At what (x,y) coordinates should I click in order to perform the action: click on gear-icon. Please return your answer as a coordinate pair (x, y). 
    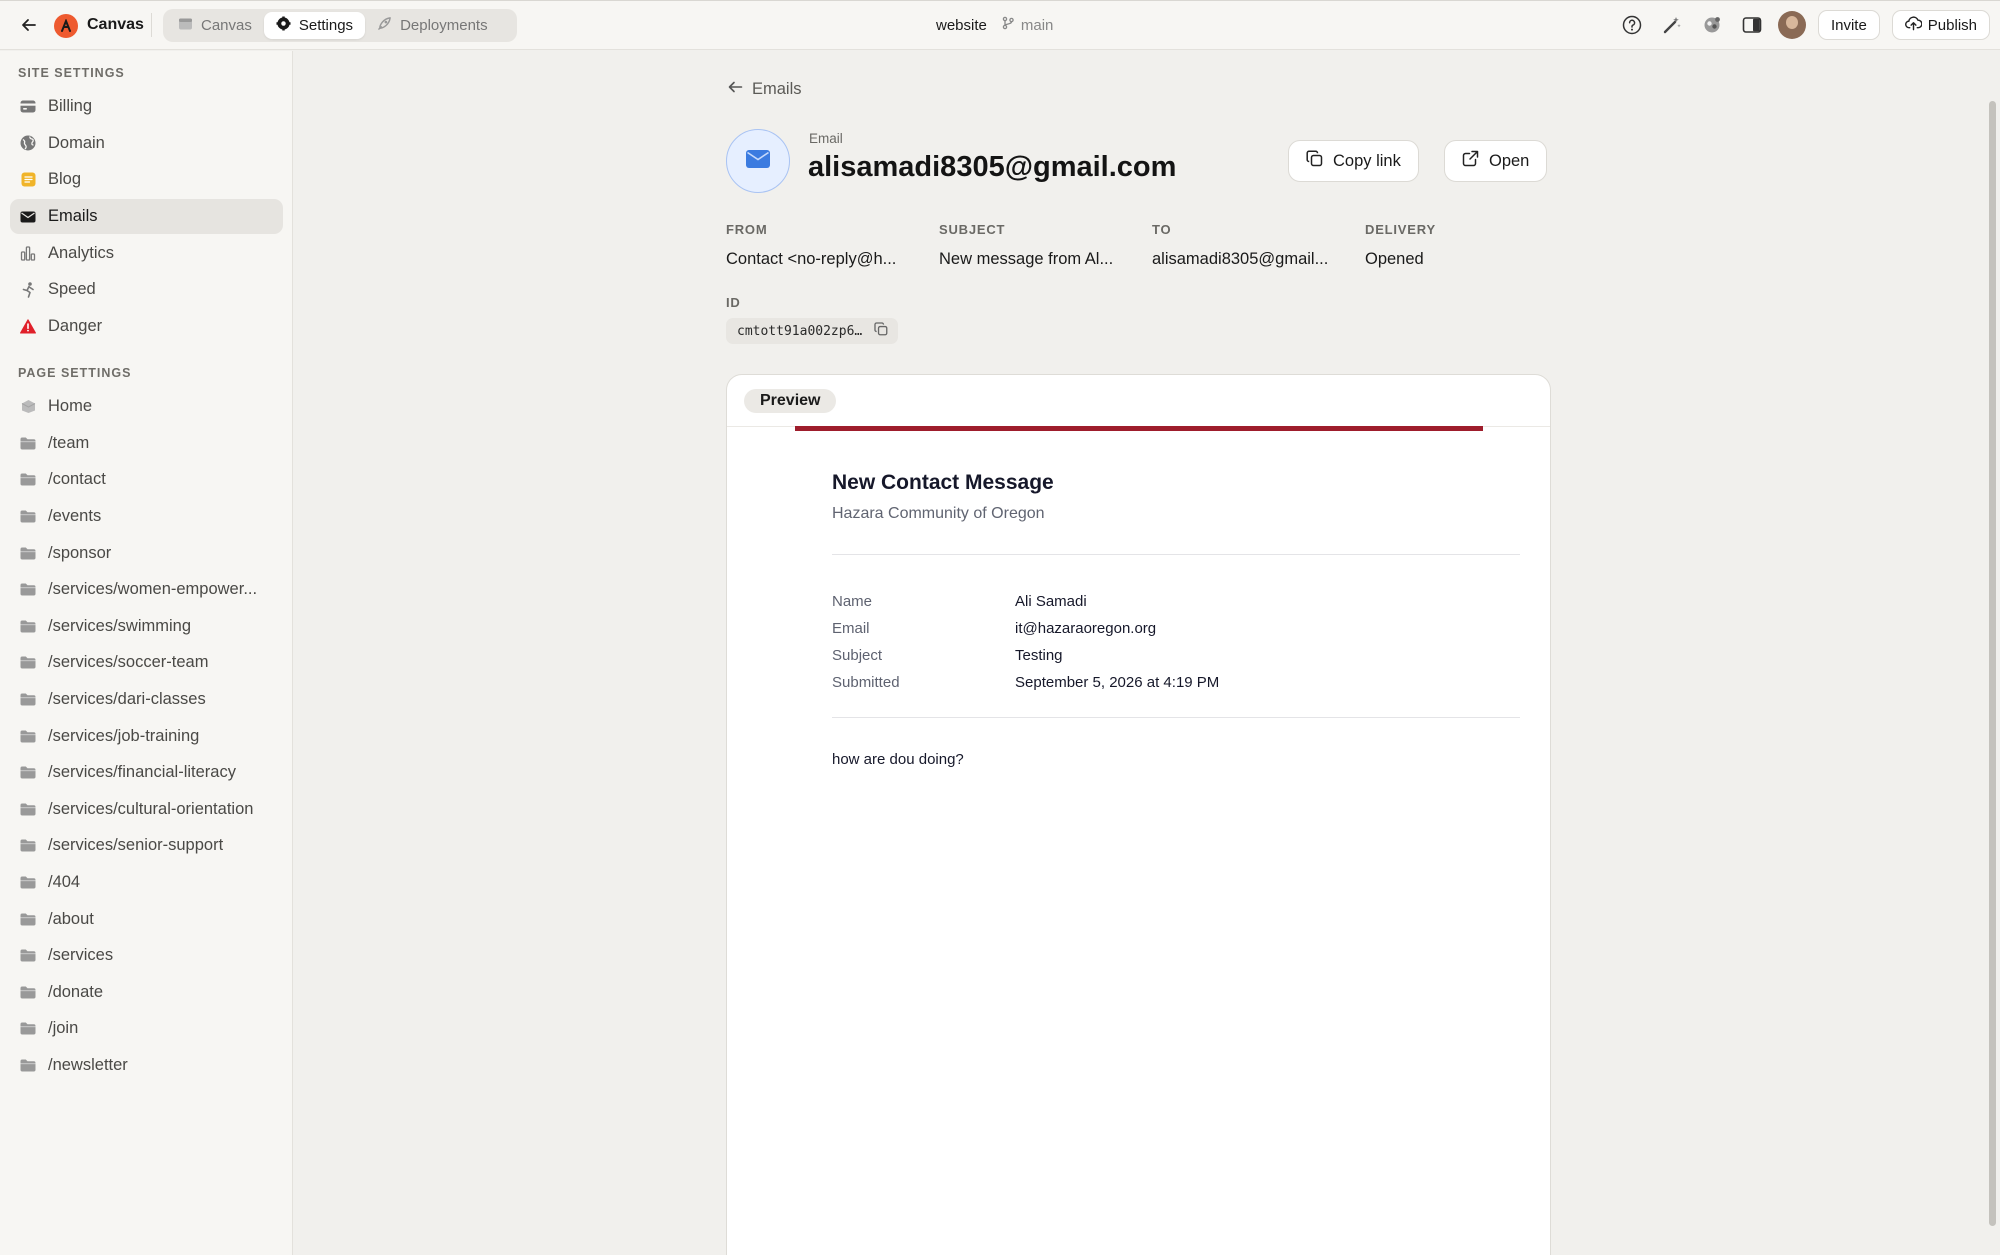
    Looking at the image, I should click on (283, 25).